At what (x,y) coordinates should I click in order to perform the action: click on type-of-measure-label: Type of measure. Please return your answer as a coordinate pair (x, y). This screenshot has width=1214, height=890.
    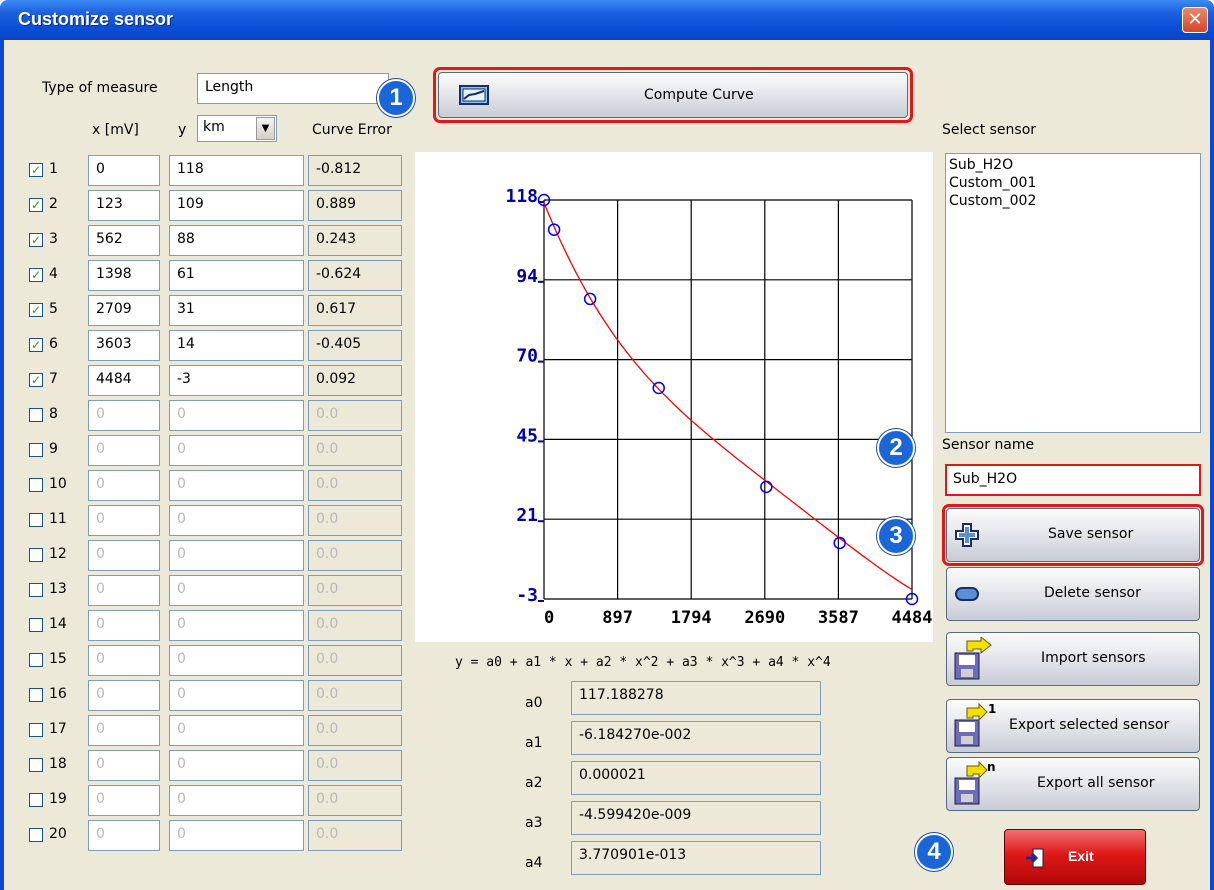
    Looking at the image, I should click on (100, 88).